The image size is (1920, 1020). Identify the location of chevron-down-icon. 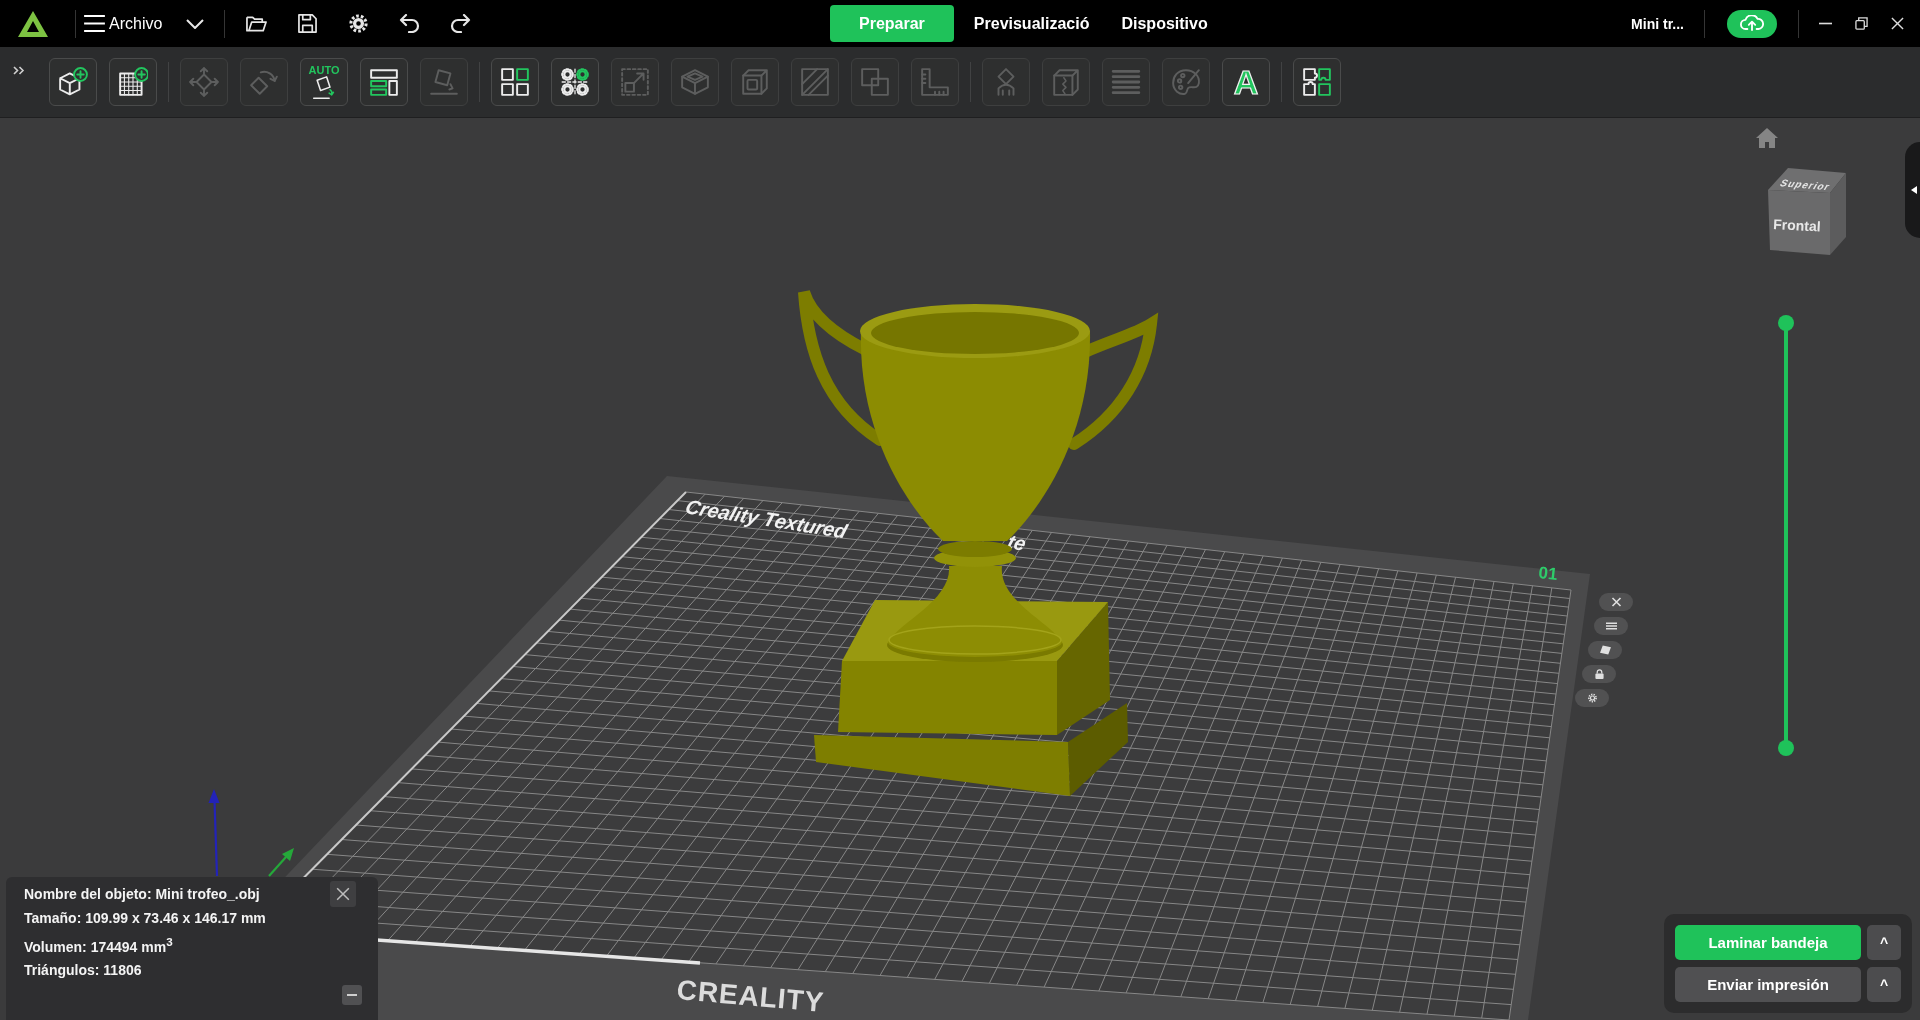
(195, 23).